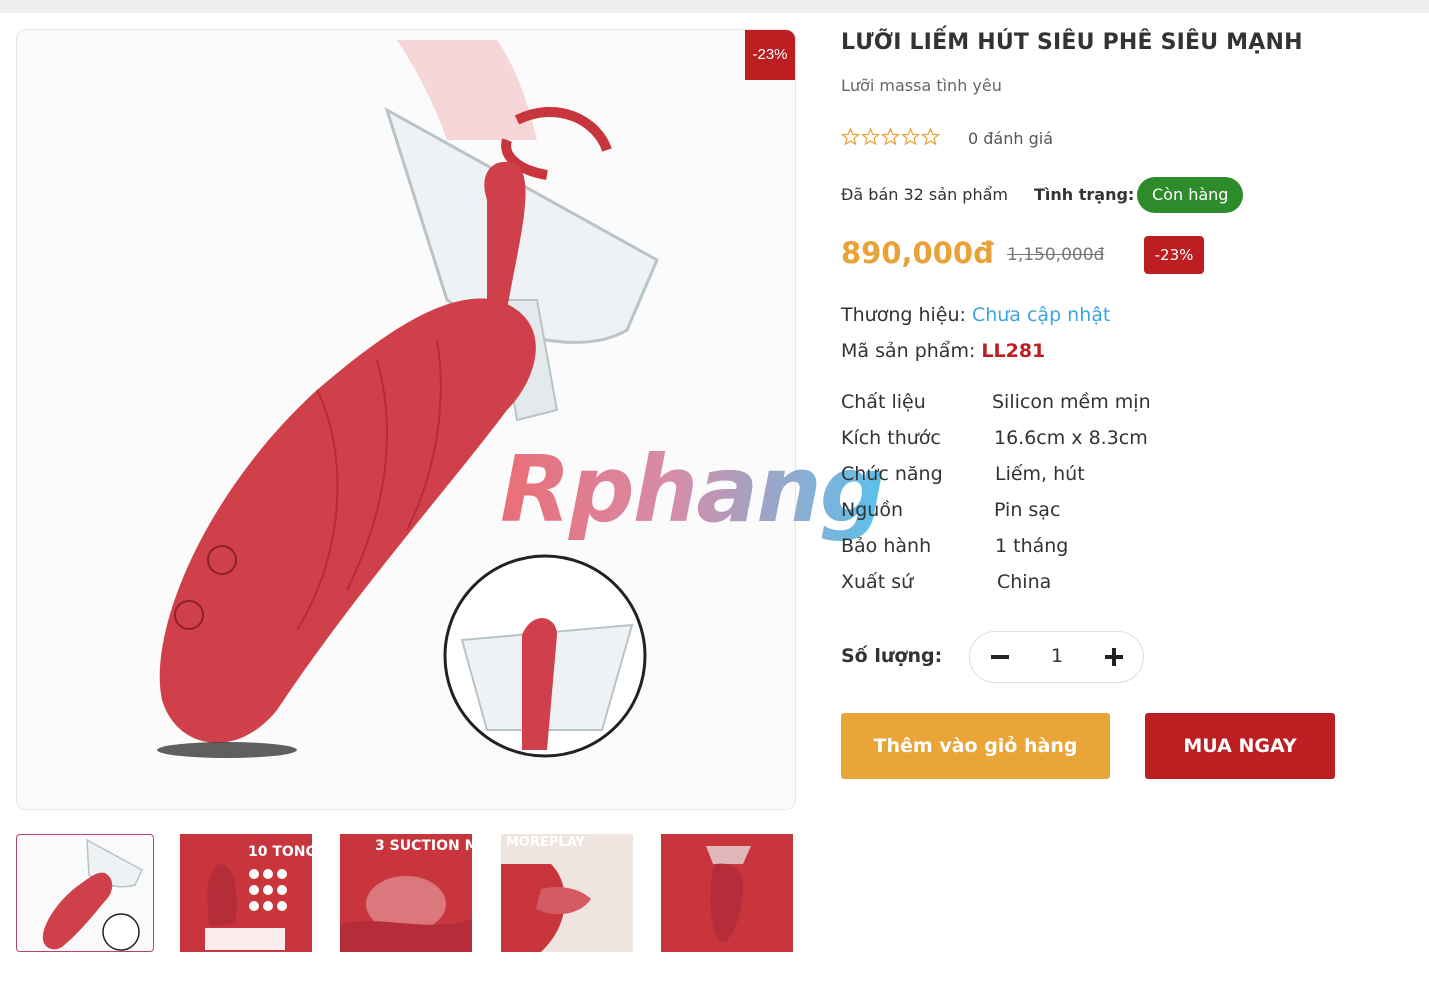 The image size is (1429, 987). What do you see at coordinates (886, 546) in the screenshot?
I see `spec-key: Bảo hành` at bounding box center [886, 546].